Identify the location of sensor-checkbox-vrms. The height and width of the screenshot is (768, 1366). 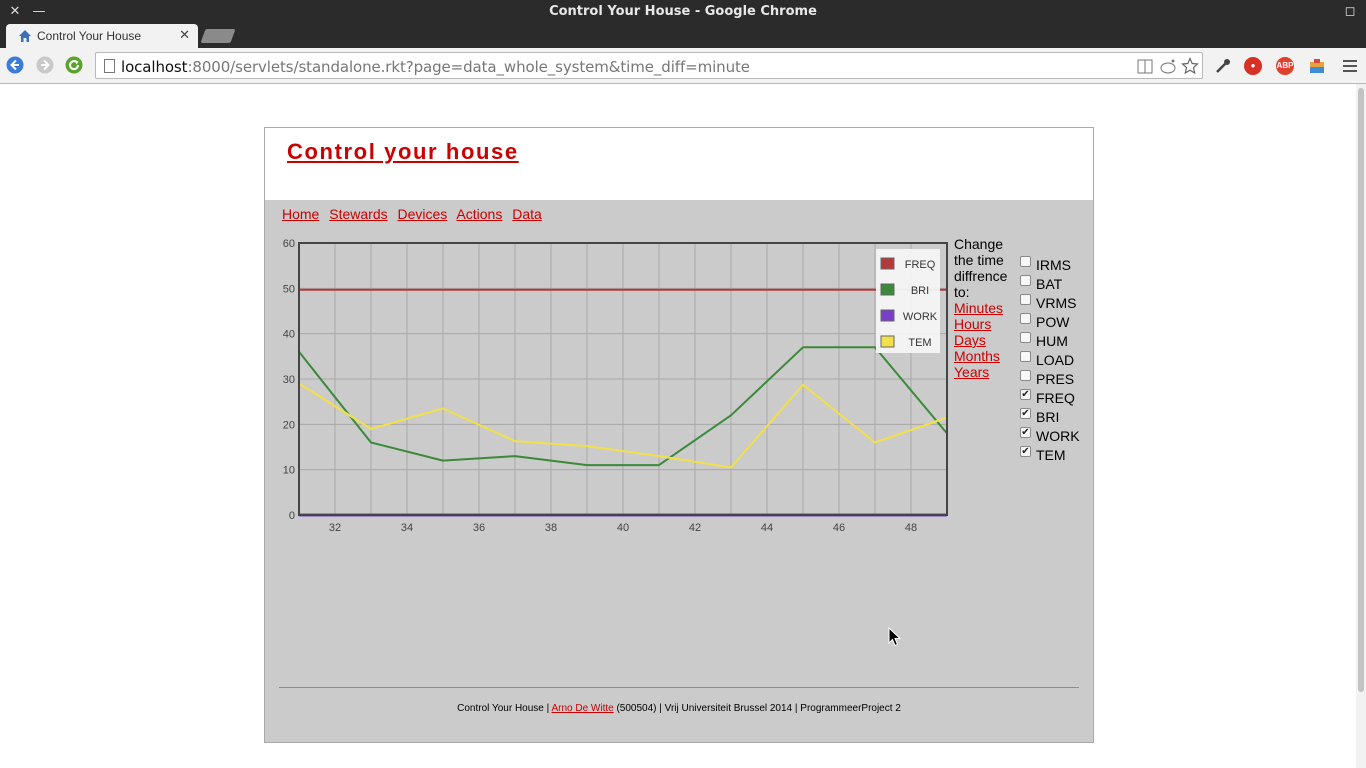
(1025, 299).